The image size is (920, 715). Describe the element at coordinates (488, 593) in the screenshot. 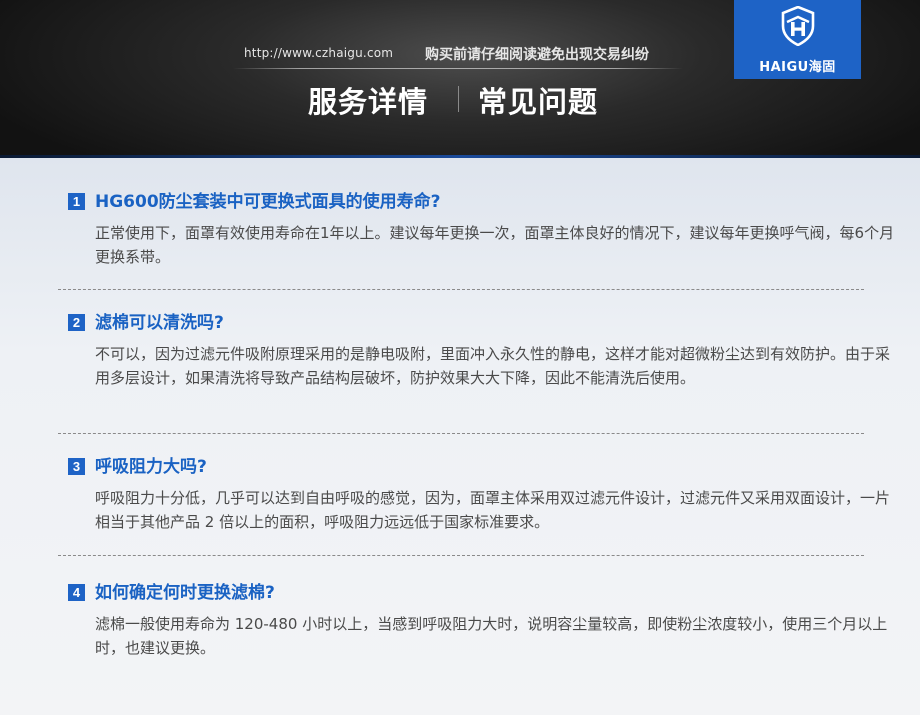

I see `faq-question-row: 4 如何确定何时更换滤棉?` at that location.